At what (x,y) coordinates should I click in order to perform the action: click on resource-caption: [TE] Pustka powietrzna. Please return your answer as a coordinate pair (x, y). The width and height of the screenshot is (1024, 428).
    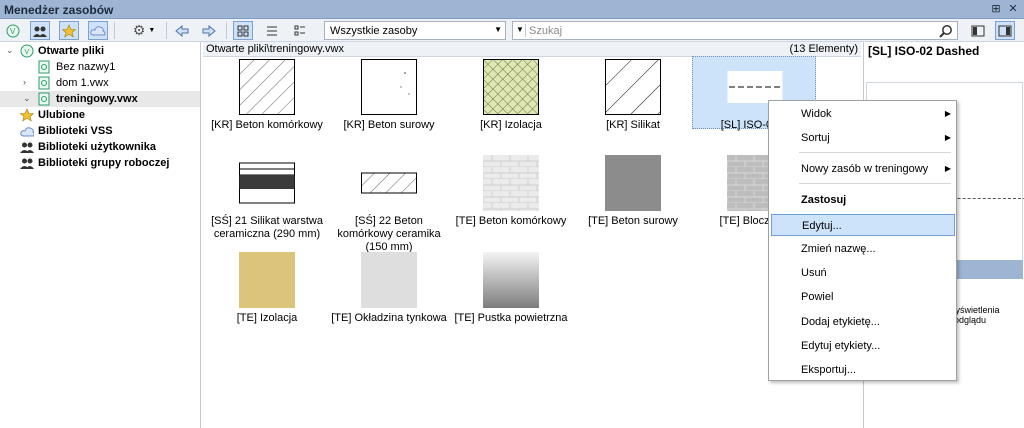
    Looking at the image, I should click on (511, 318).